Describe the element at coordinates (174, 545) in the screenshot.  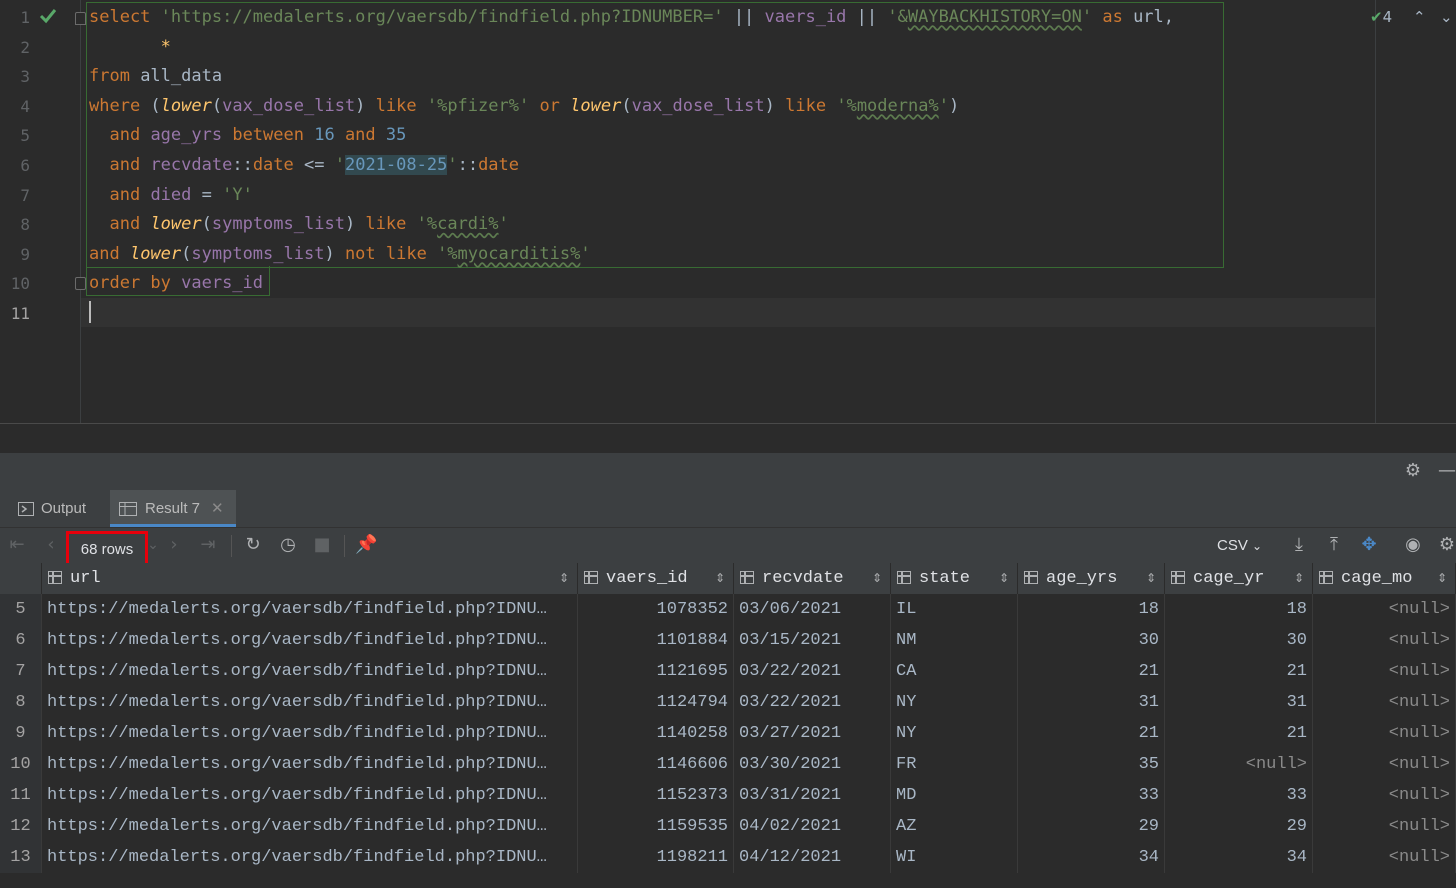
I see `next-page-icon: ›` at that location.